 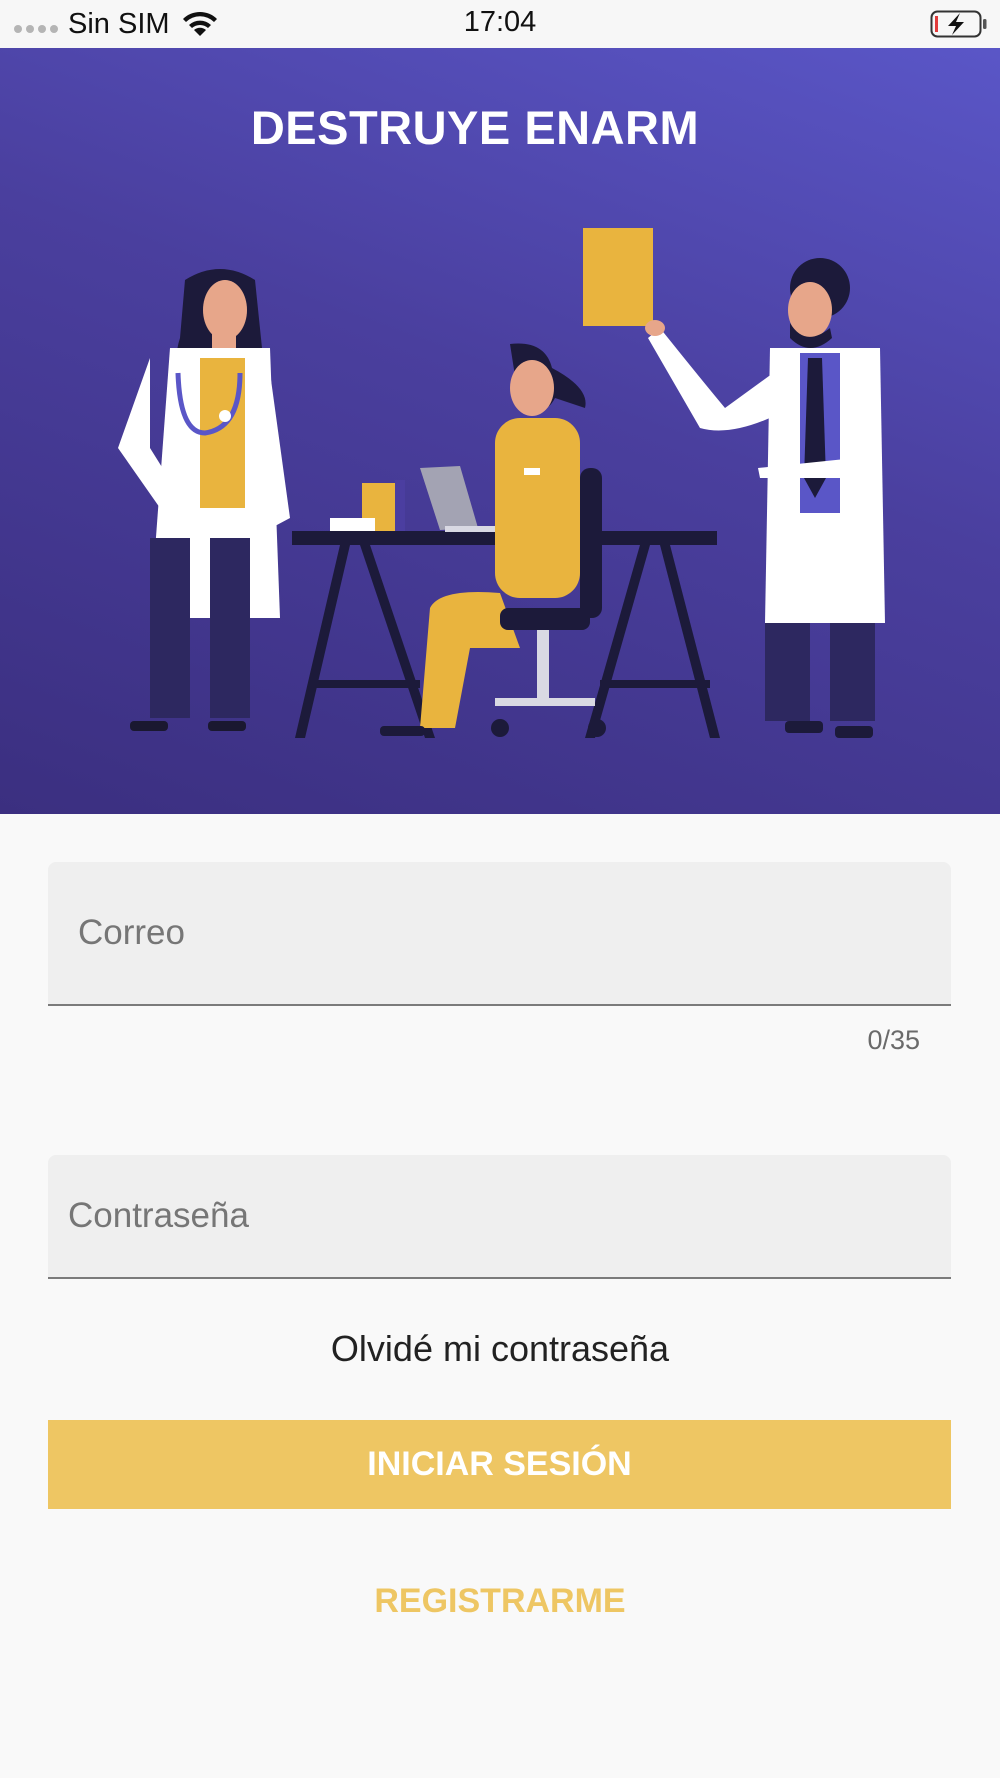 I want to click on status-time: 17:04, so click(x=500, y=22).